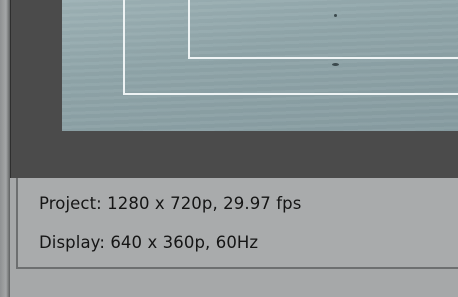 Image resolution: width=458 pixels, height=297 pixels. Describe the element at coordinates (5, 148) in the screenshot. I see `panel-left-edge` at that location.